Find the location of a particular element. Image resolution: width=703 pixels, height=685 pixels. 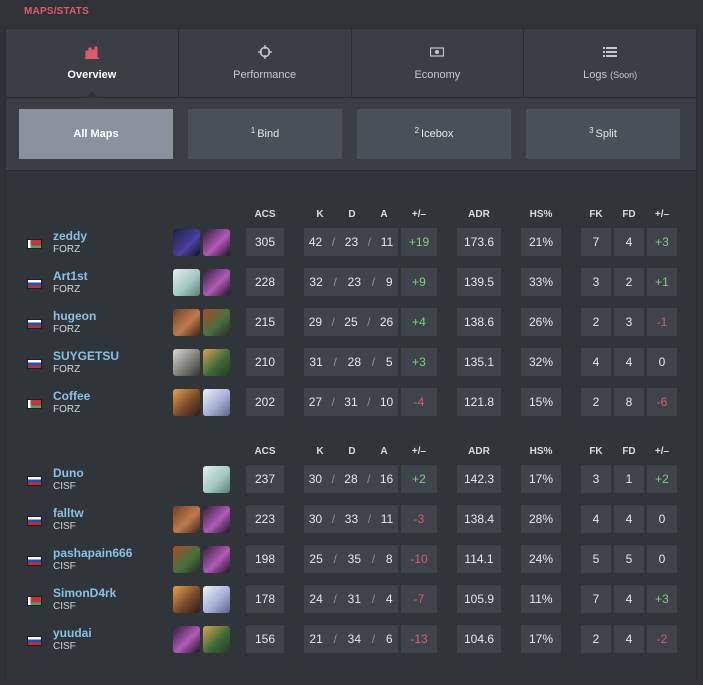

kda-values: 42 / 23 / 11 is located at coordinates (351, 242).